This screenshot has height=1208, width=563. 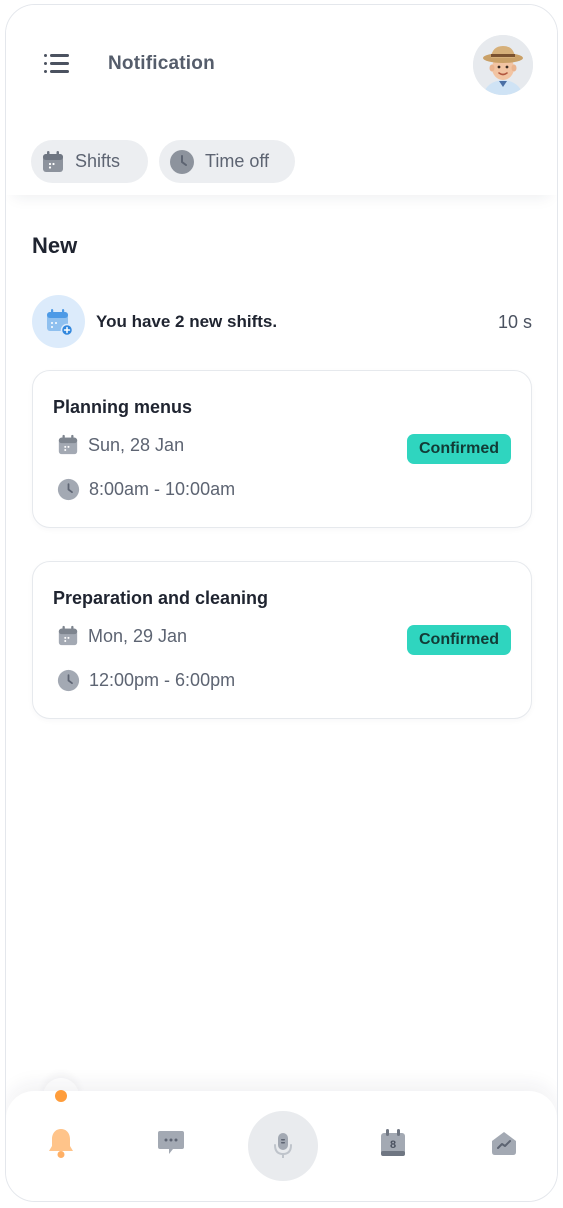 I want to click on shift-title: Preparation and cleaning, so click(x=161, y=598).